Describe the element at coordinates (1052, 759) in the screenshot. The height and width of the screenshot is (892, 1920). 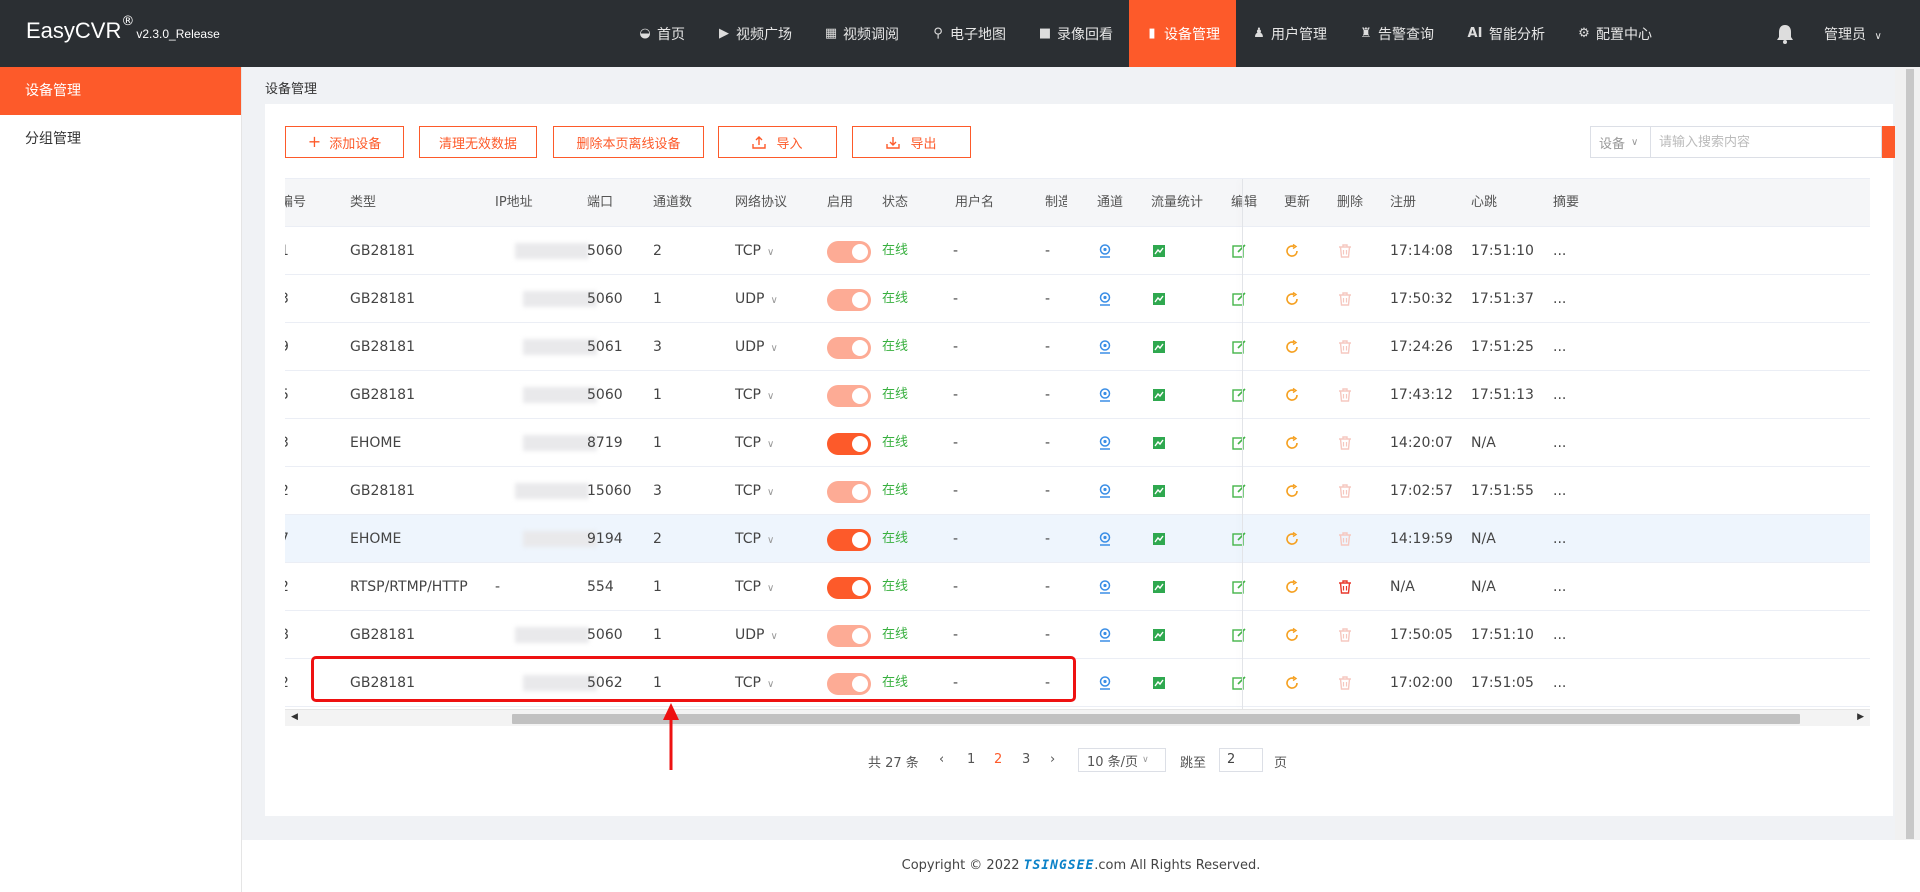
I see `pagination-next: ›` at that location.